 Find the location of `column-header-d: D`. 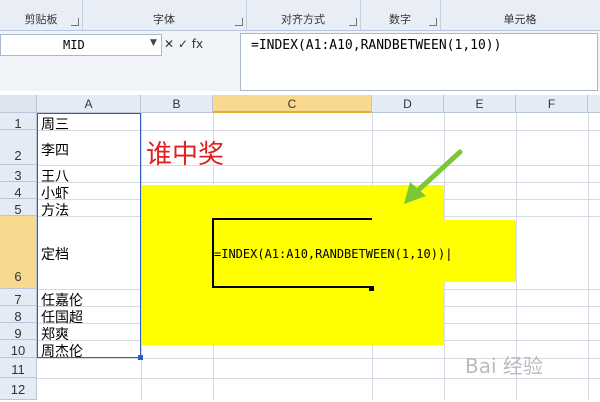

column-header-d: D is located at coordinates (408, 104).